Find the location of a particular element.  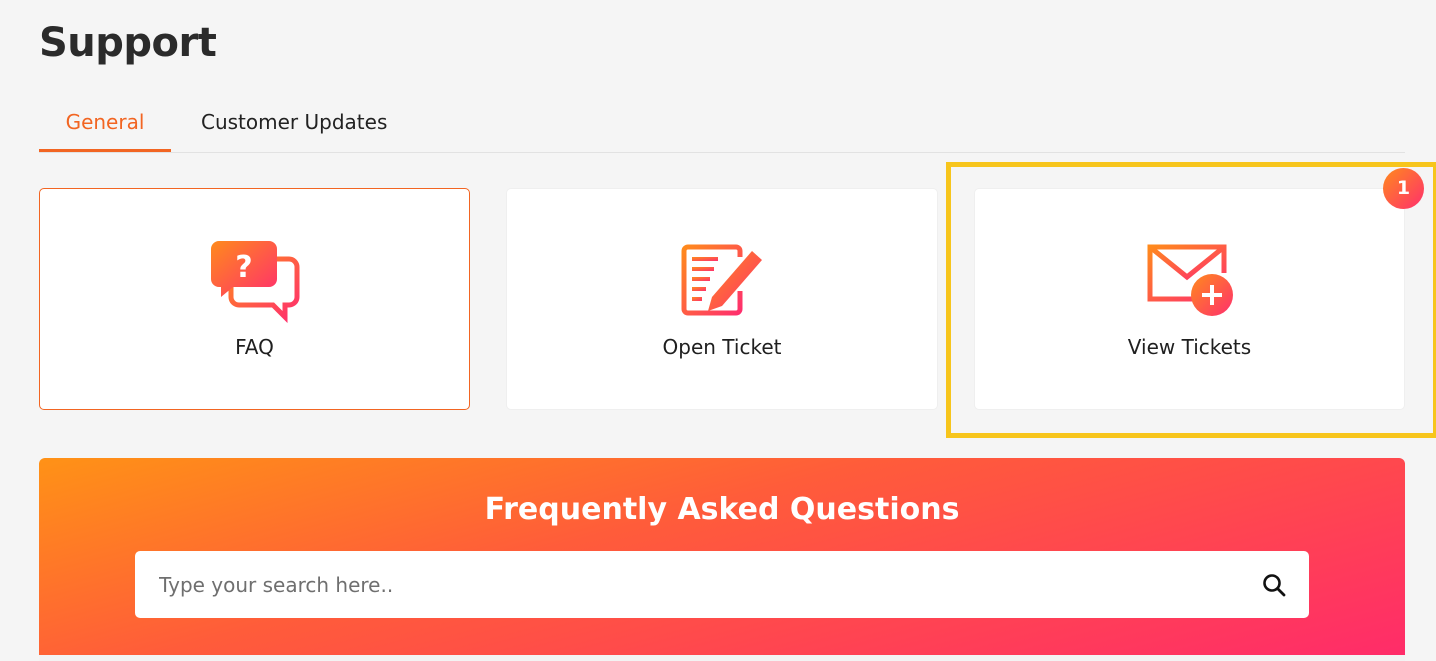

open-ticket-card: Open Ticket is located at coordinates (722, 299).